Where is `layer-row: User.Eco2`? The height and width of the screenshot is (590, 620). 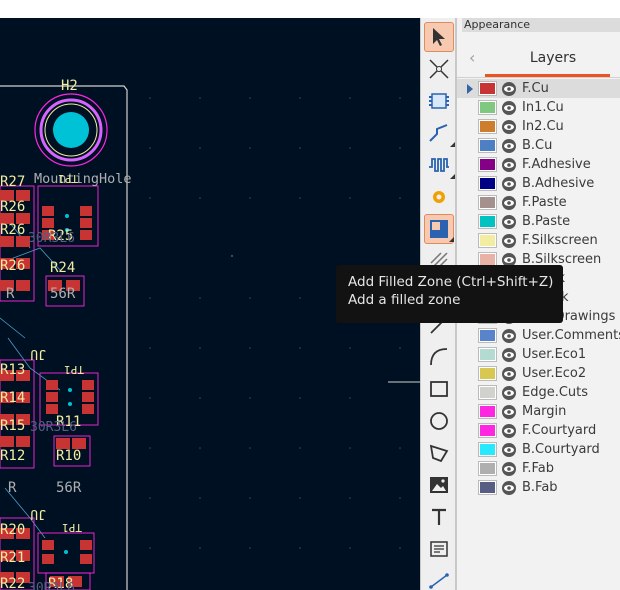
layer-row: User.Eco2 is located at coordinates (538, 373).